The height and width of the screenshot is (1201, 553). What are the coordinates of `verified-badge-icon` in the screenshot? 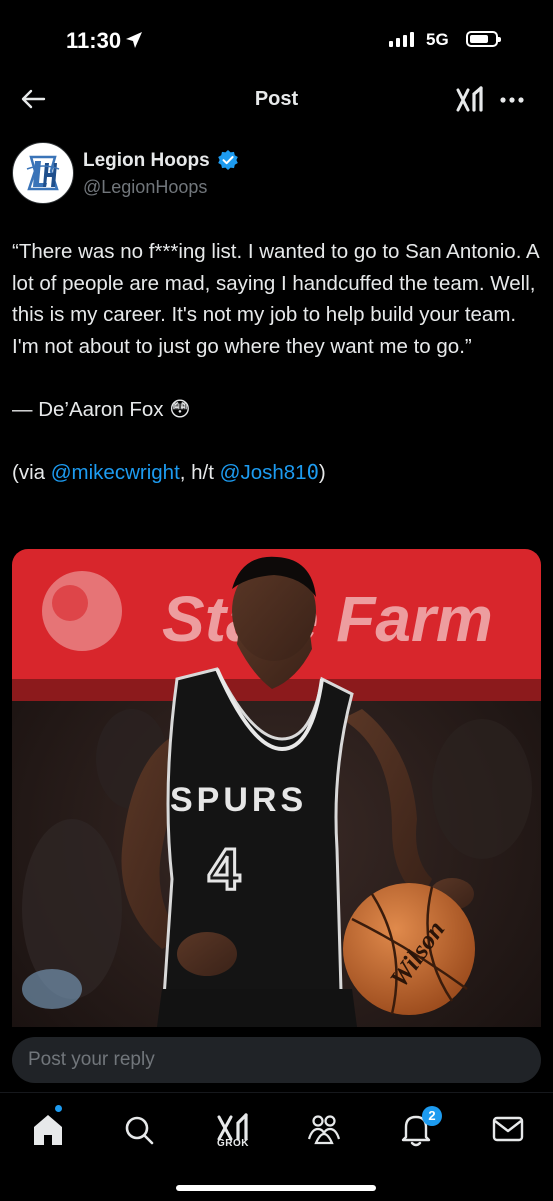 It's located at (228, 160).